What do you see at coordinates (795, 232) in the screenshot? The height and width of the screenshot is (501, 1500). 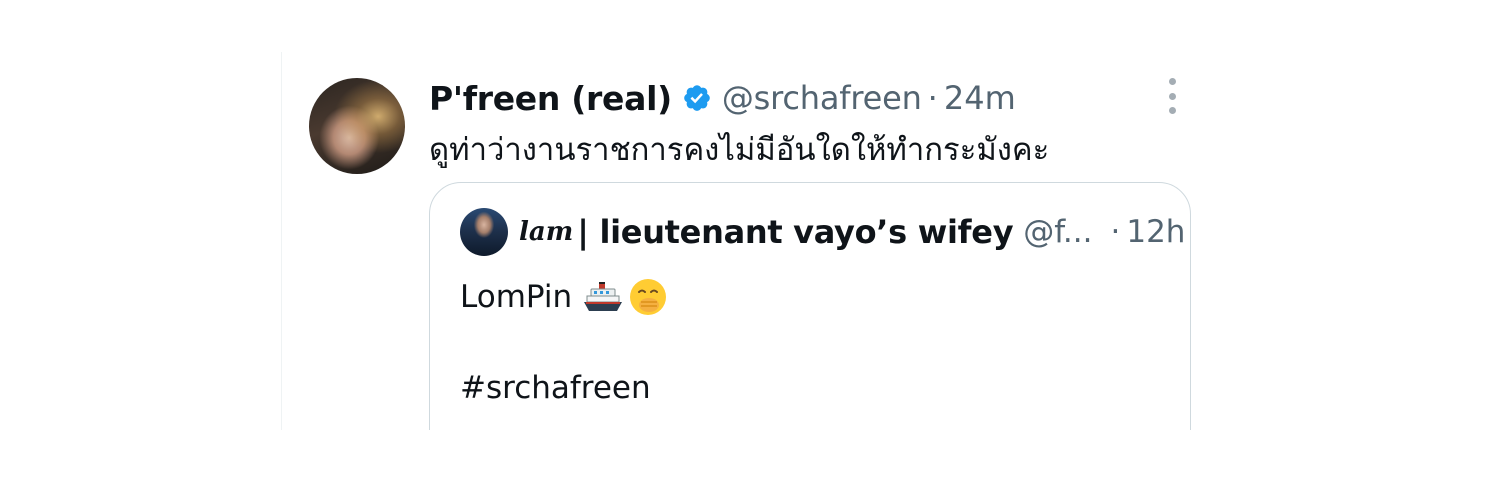 I see `quoted-author-display-name: | lieutenant vayo’s wifey` at bounding box center [795, 232].